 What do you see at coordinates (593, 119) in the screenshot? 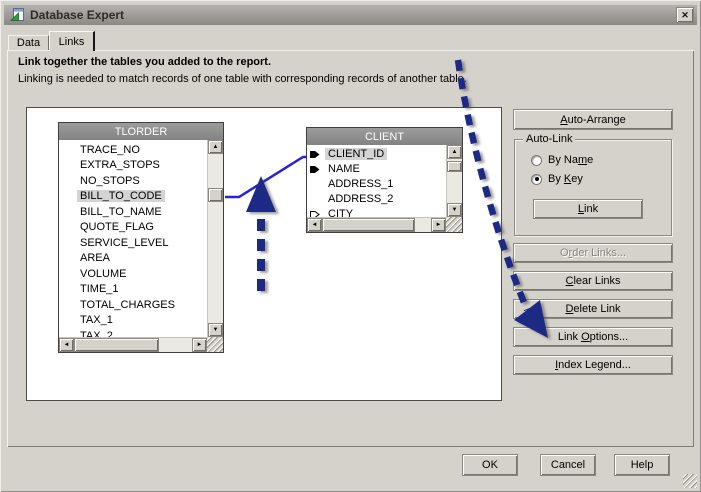
I see `auto-arrange-button: Auto-Arrange` at bounding box center [593, 119].